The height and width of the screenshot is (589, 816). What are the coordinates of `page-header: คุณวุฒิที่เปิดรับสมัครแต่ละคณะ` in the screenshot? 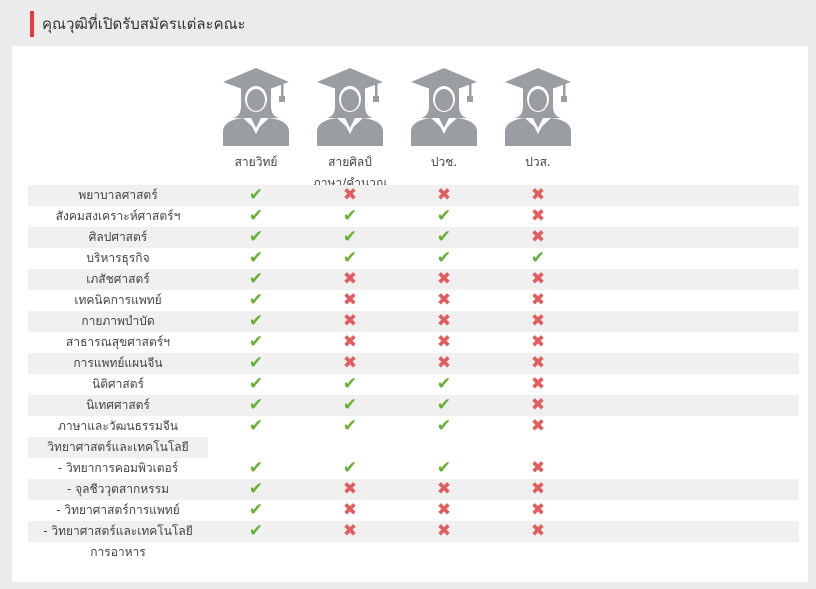 It's located at (138, 24).